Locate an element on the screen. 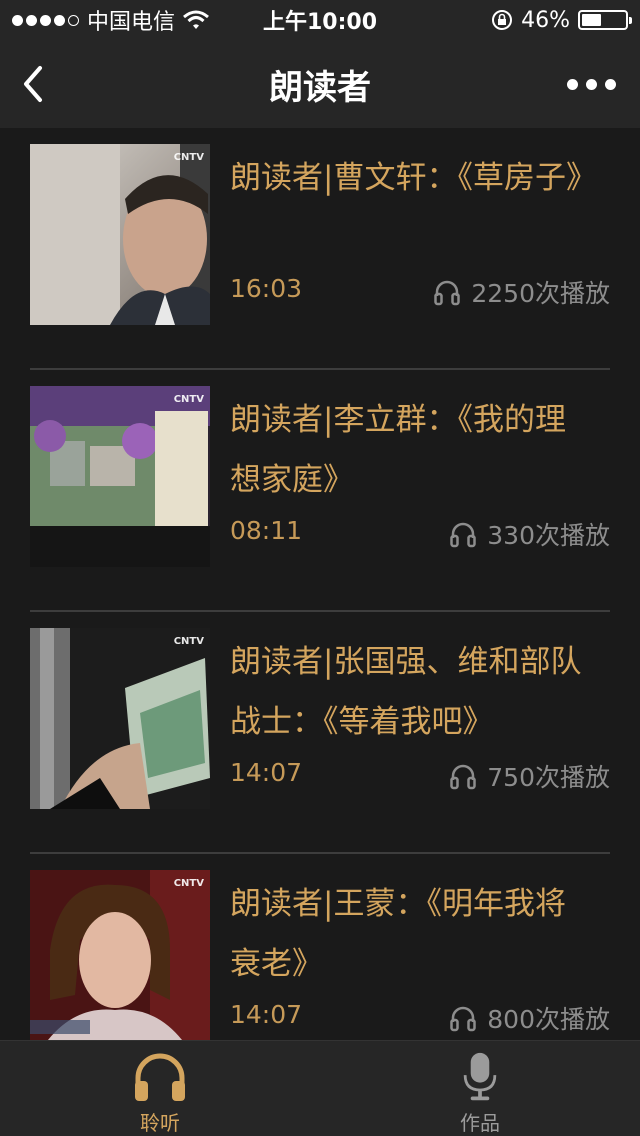 This screenshot has width=640, height=1136. play-count: 2250次播放 is located at coordinates (521, 292).